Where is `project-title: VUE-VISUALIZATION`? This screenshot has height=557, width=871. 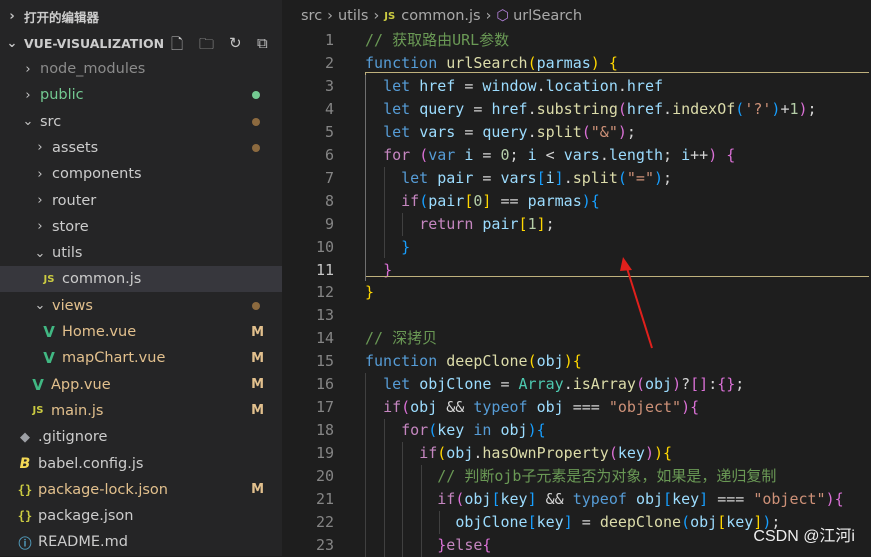
project-title: VUE-VISUALIZATION is located at coordinates (94, 43).